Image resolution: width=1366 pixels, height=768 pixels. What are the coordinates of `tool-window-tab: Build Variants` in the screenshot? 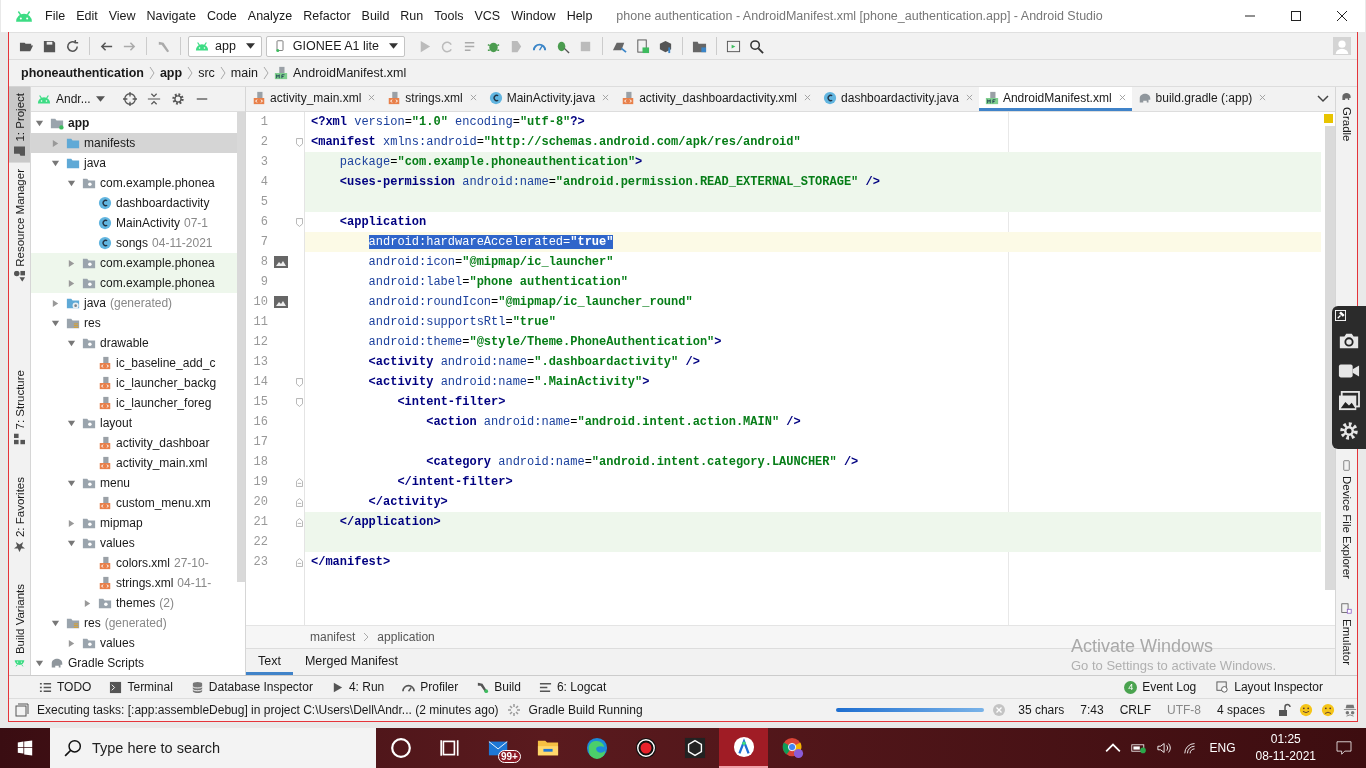 It's located at (19, 626).